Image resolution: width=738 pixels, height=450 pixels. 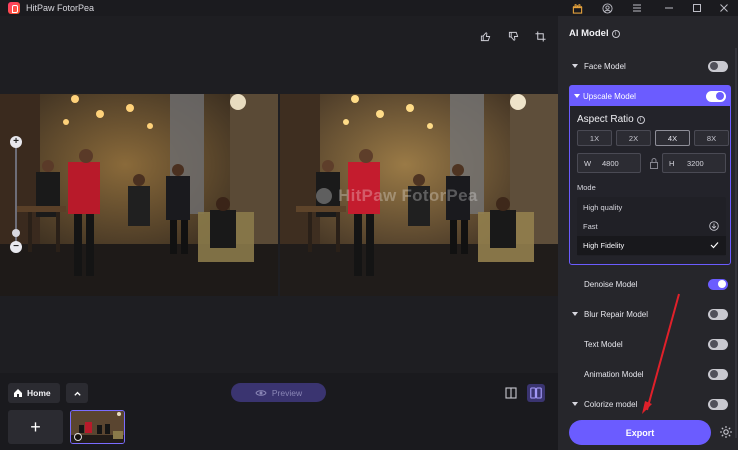 What do you see at coordinates (611, 284) in the screenshot?
I see `denoise-model-label: Denoise Model` at bounding box center [611, 284].